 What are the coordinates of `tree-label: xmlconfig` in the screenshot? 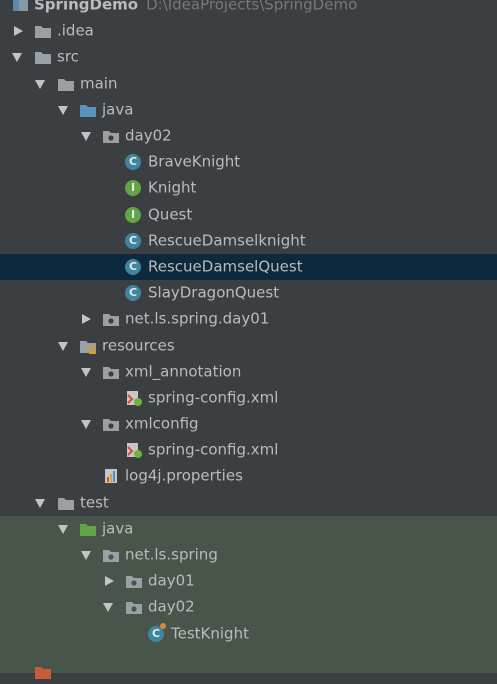 It's located at (162, 423).